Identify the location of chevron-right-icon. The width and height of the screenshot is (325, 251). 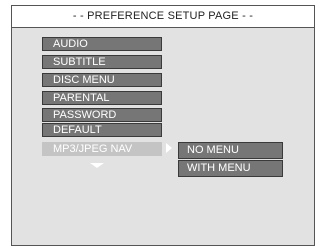
(169, 148).